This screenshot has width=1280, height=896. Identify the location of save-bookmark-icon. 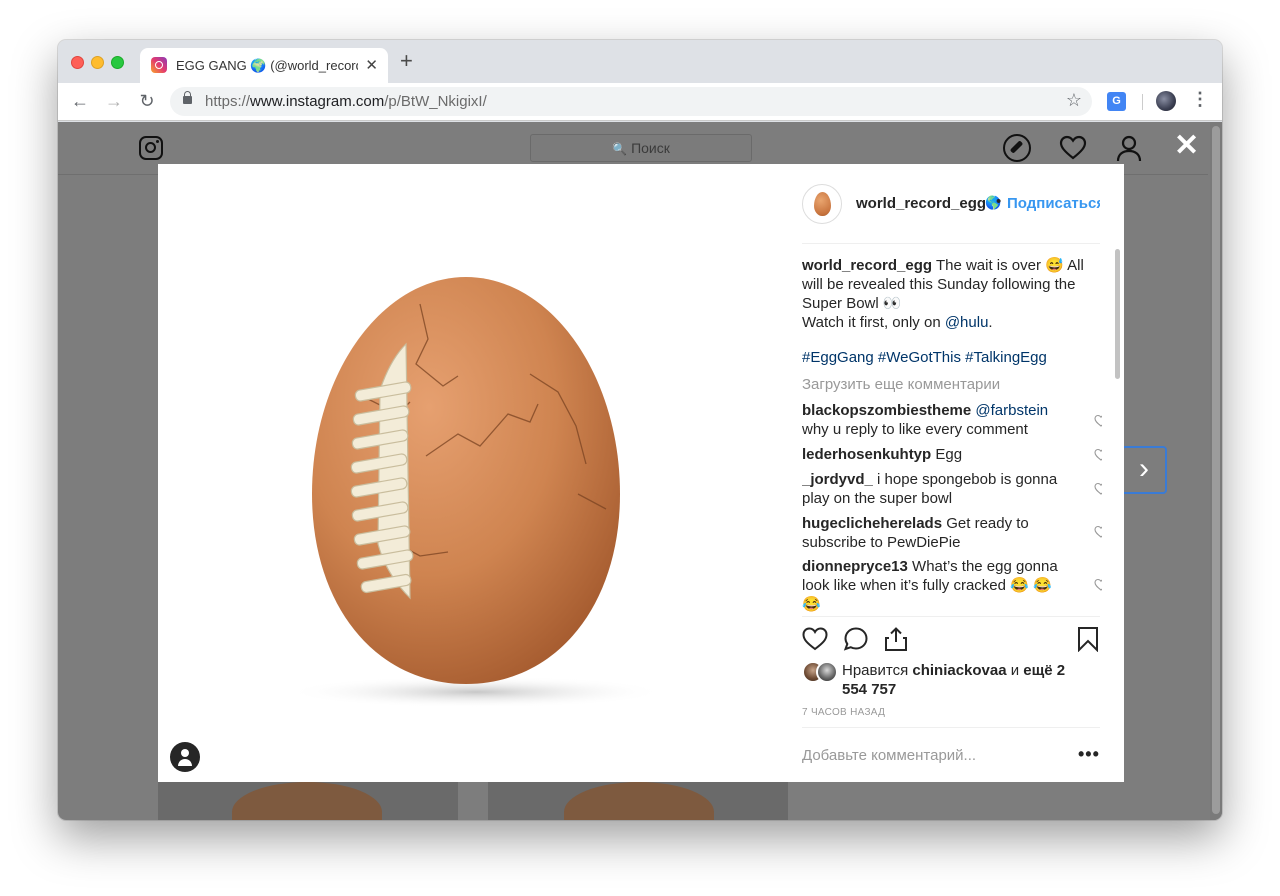
(1088, 639).